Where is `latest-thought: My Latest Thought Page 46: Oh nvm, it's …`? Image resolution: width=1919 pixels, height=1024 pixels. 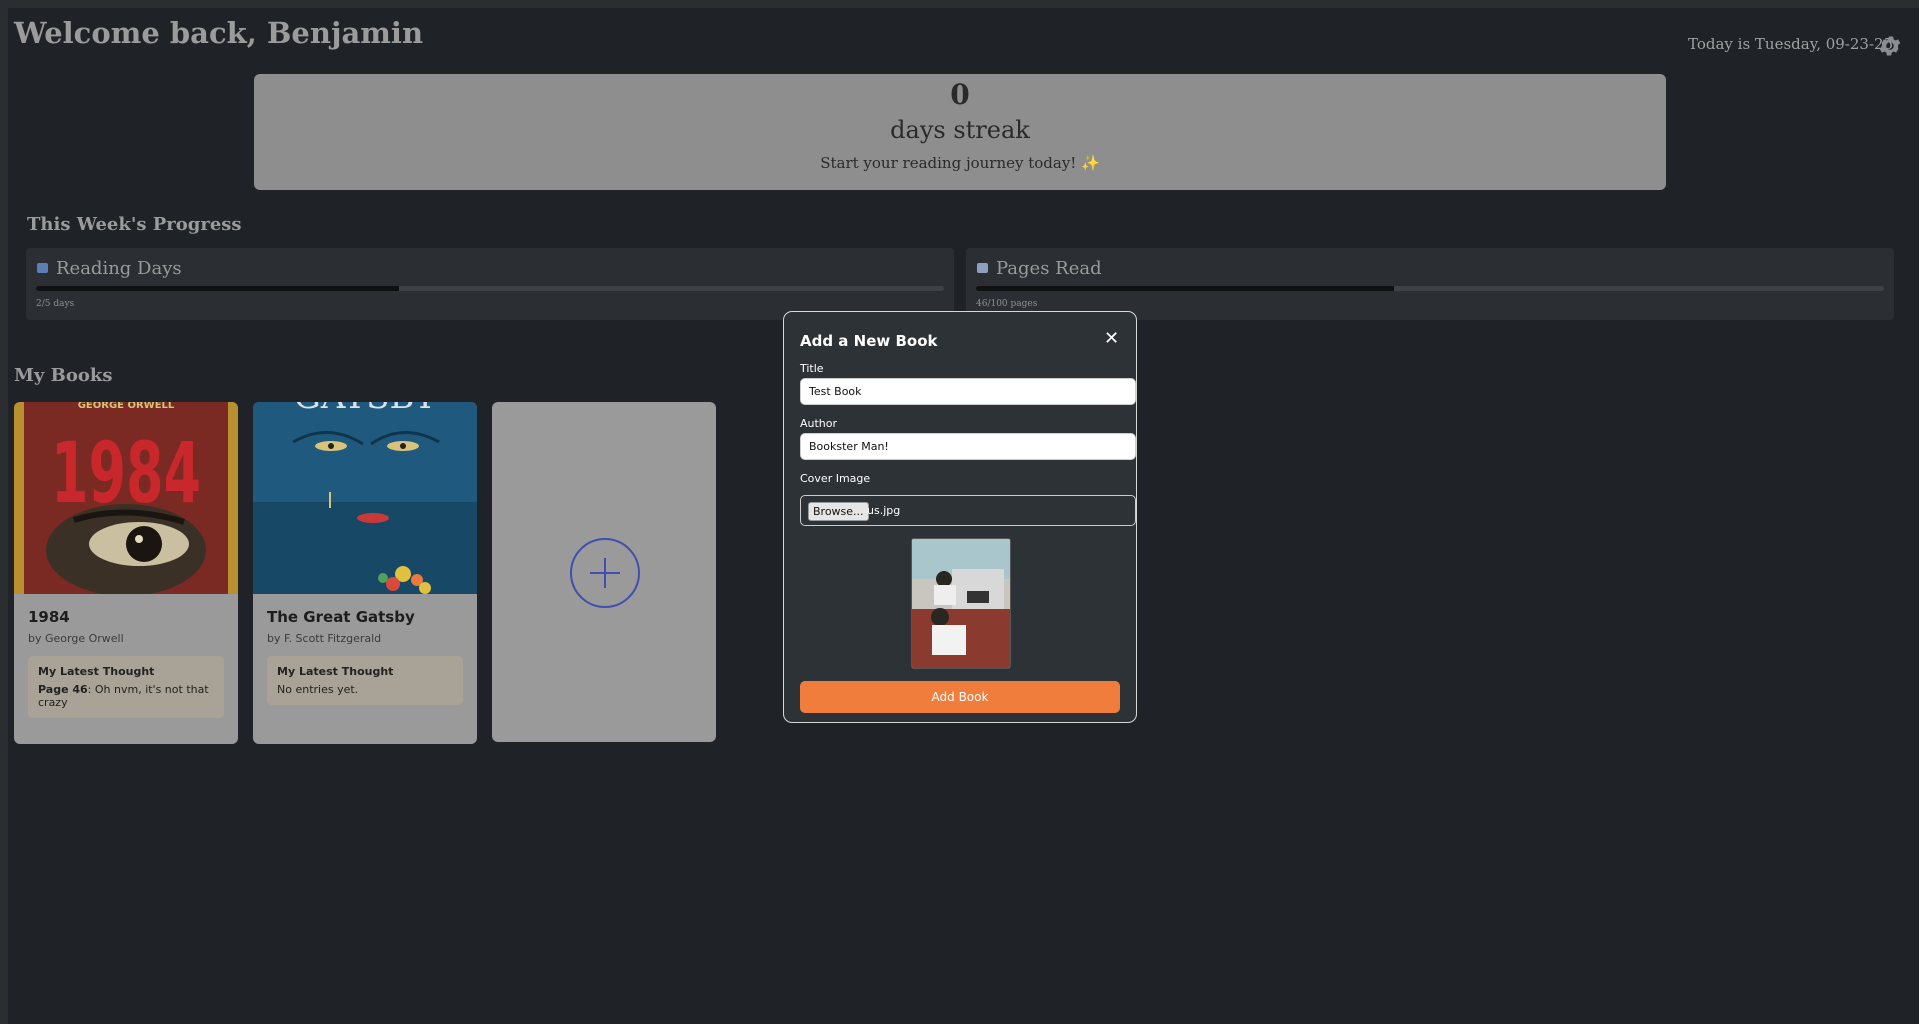 latest-thought: My Latest Thought Page 46: Oh nvm, it's … is located at coordinates (126, 687).